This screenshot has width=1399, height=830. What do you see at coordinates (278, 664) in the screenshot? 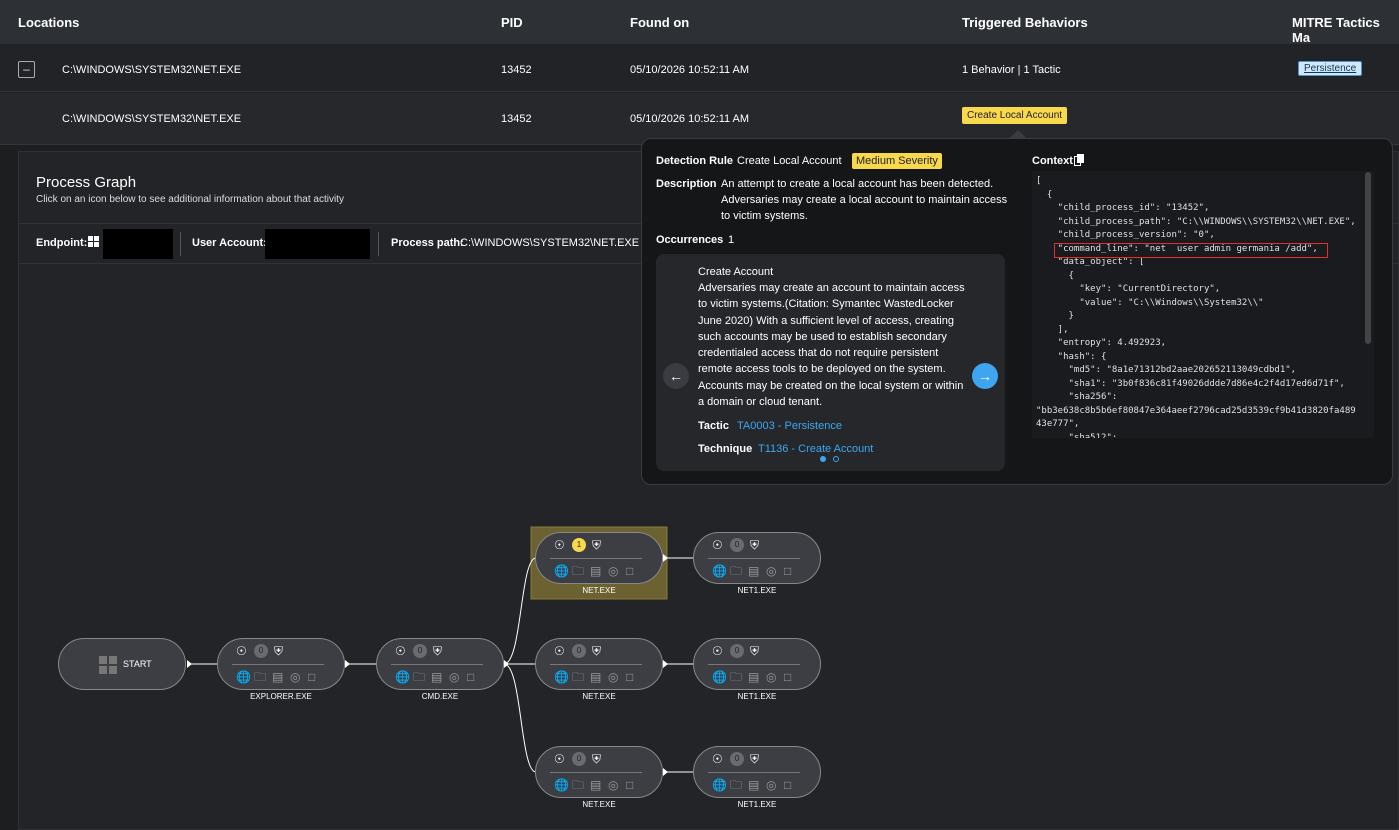
I see `node-divider` at bounding box center [278, 664].